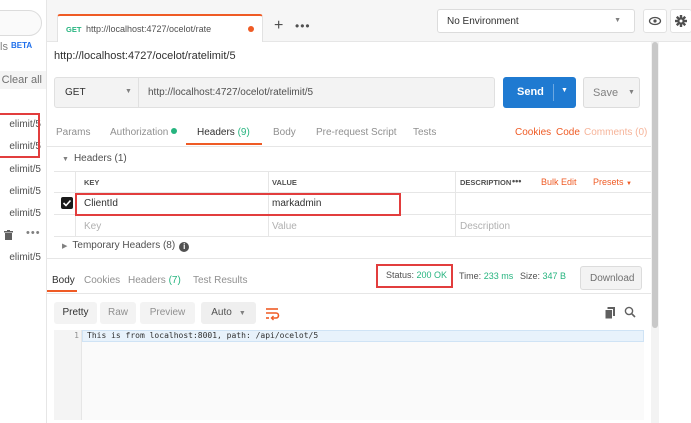 The image size is (691, 423). I want to click on download-label: Download, so click(612, 278).